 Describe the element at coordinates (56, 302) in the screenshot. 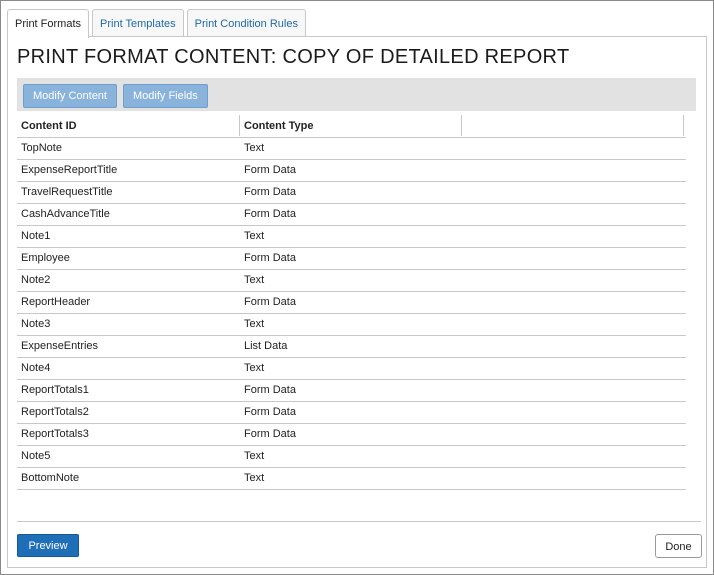

I see `cell-content-id: ReportHeader` at that location.